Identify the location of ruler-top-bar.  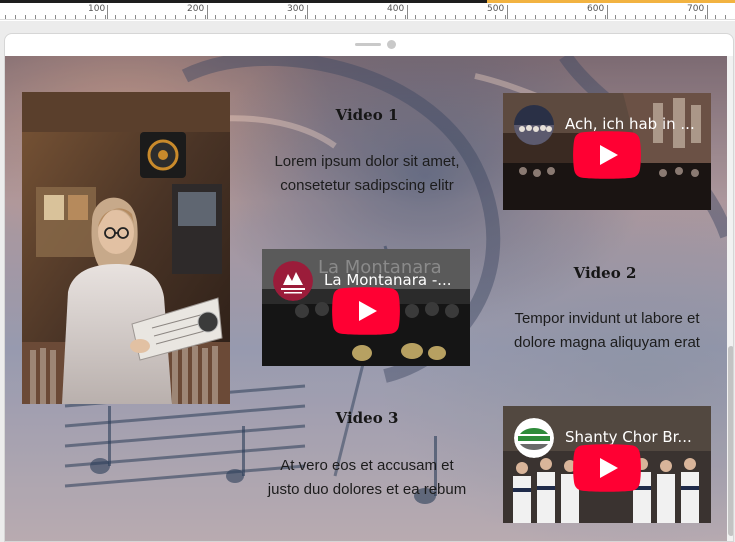
(243, 1).